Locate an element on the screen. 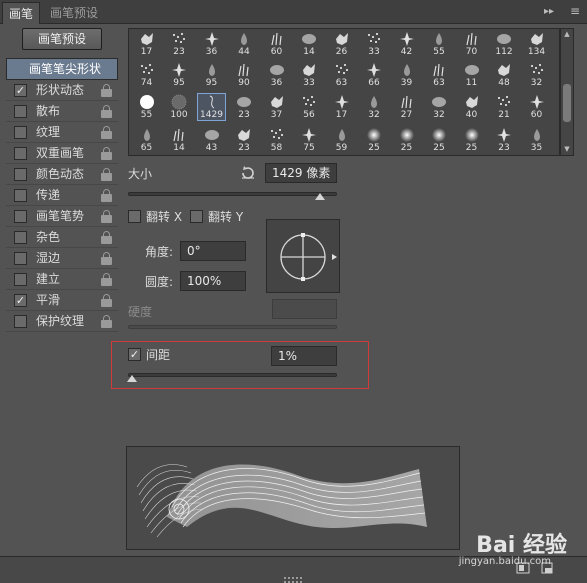 This screenshot has height=583, width=587. brush-tip-cell: 26 is located at coordinates (341, 44).